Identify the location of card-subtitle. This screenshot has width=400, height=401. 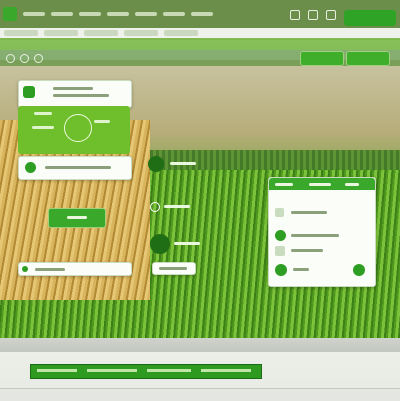
(81, 95).